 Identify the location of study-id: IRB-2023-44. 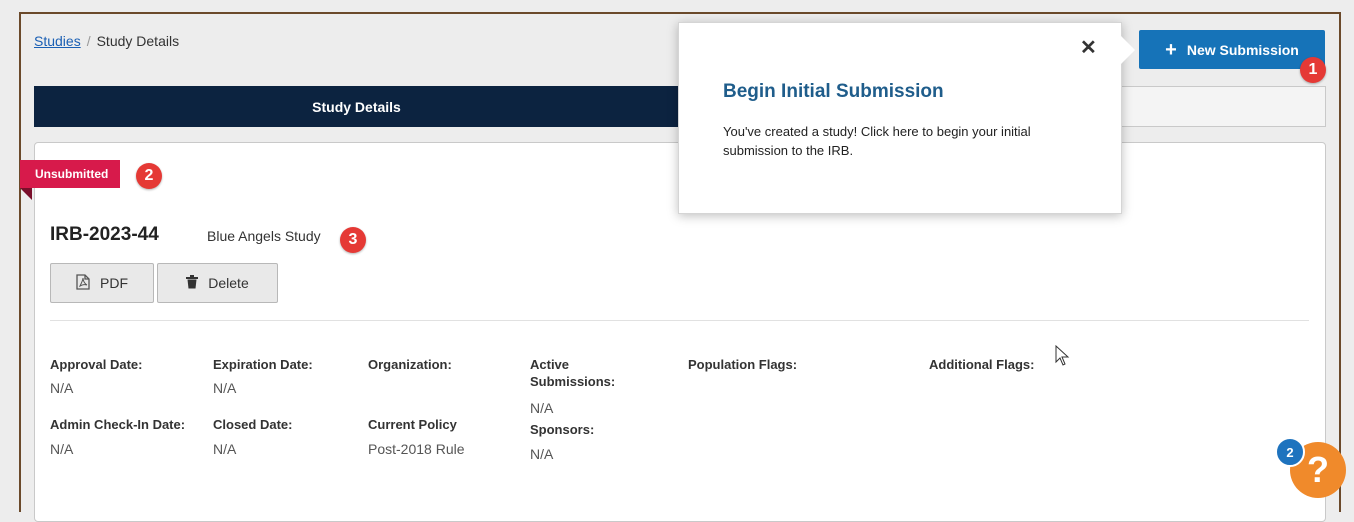
(104, 234).